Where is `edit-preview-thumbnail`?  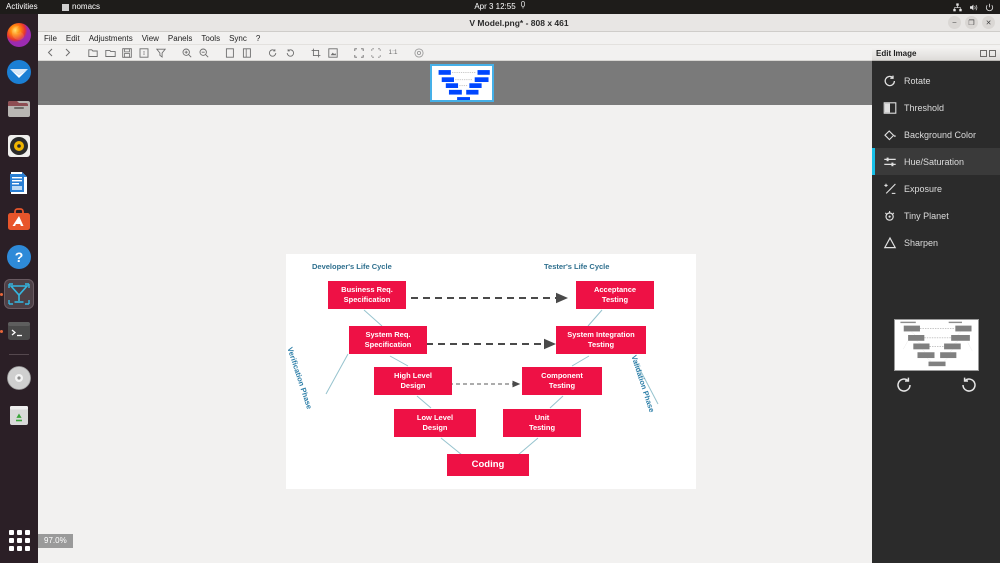 edit-preview-thumbnail is located at coordinates (936, 345).